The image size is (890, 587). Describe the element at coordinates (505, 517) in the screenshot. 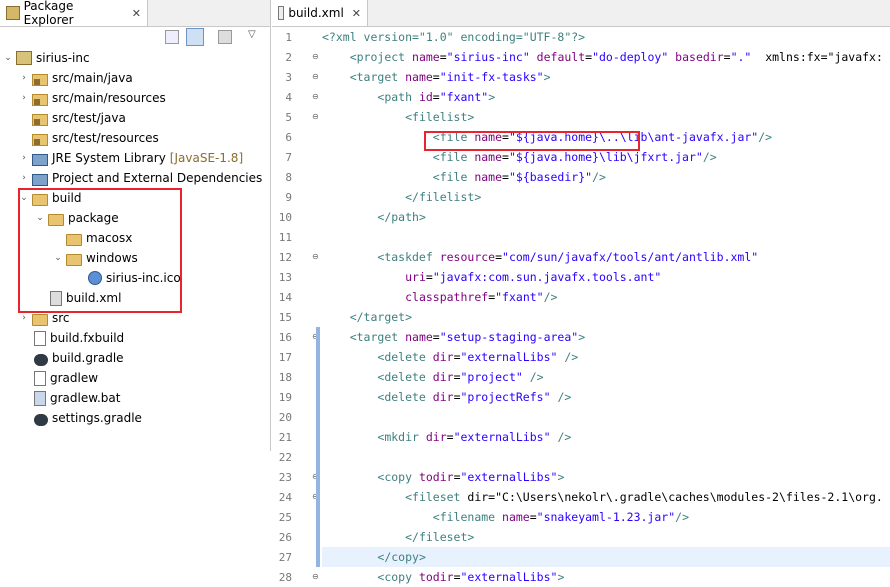

I see `code-line: <filename name="snakeyaml-1.23.jar"/>` at that location.